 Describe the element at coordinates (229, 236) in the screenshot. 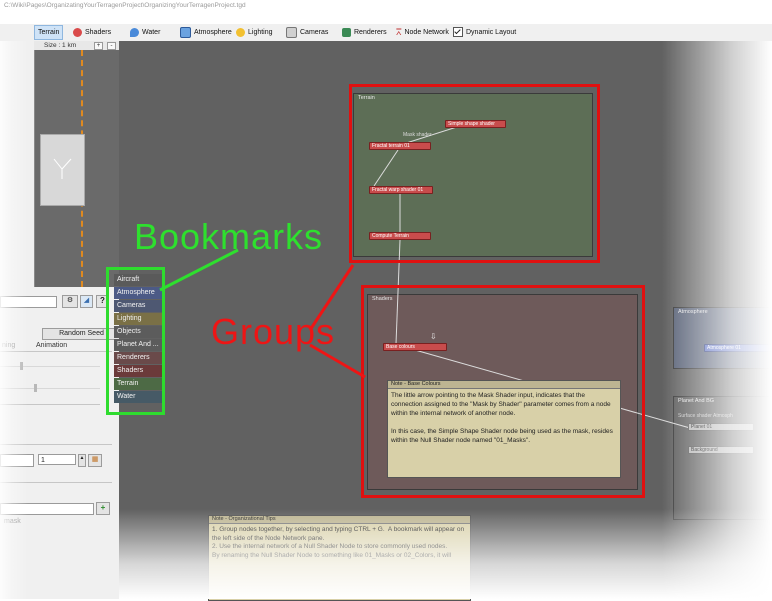

I see `bookmarks-annotation: Bookmarks` at that location.